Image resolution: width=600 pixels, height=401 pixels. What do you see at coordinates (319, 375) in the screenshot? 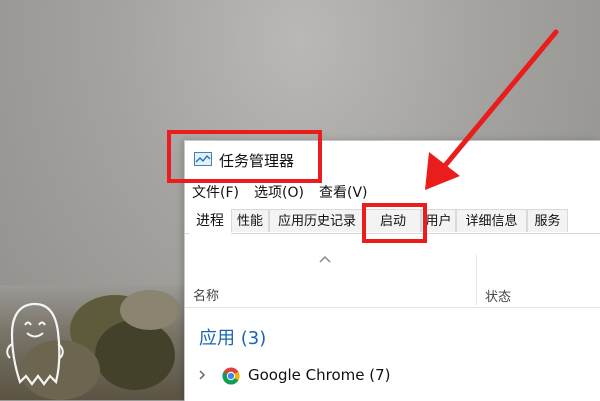
I see `process-name: Google Chrome (7)` at bounding box center [319, 375].